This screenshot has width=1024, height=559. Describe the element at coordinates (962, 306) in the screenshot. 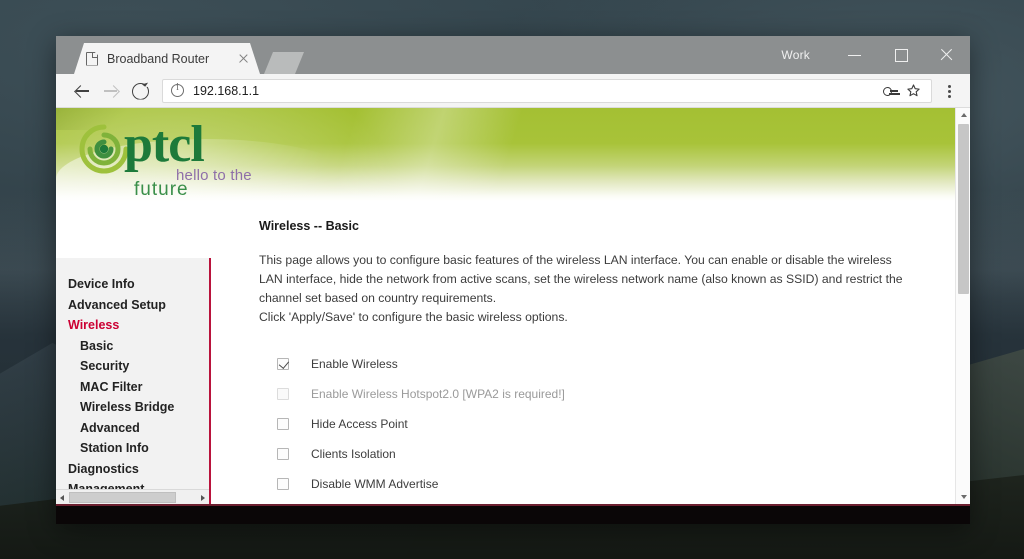

I see `page-vertical-scrollbar` at that location.